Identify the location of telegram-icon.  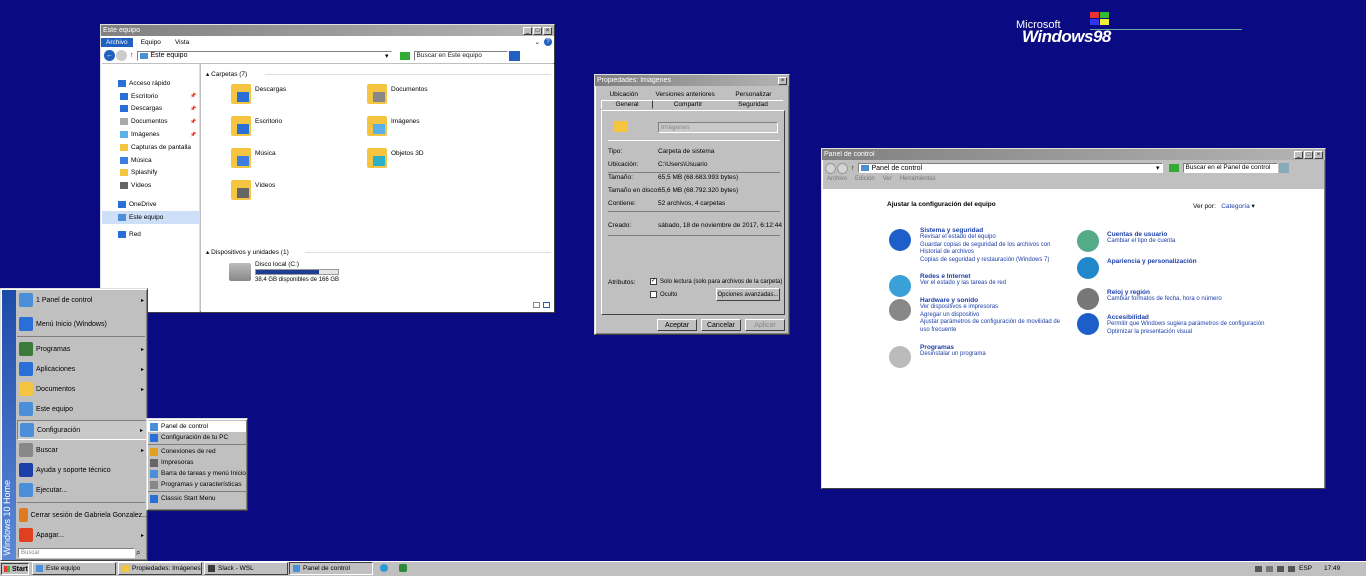
(384, 568).